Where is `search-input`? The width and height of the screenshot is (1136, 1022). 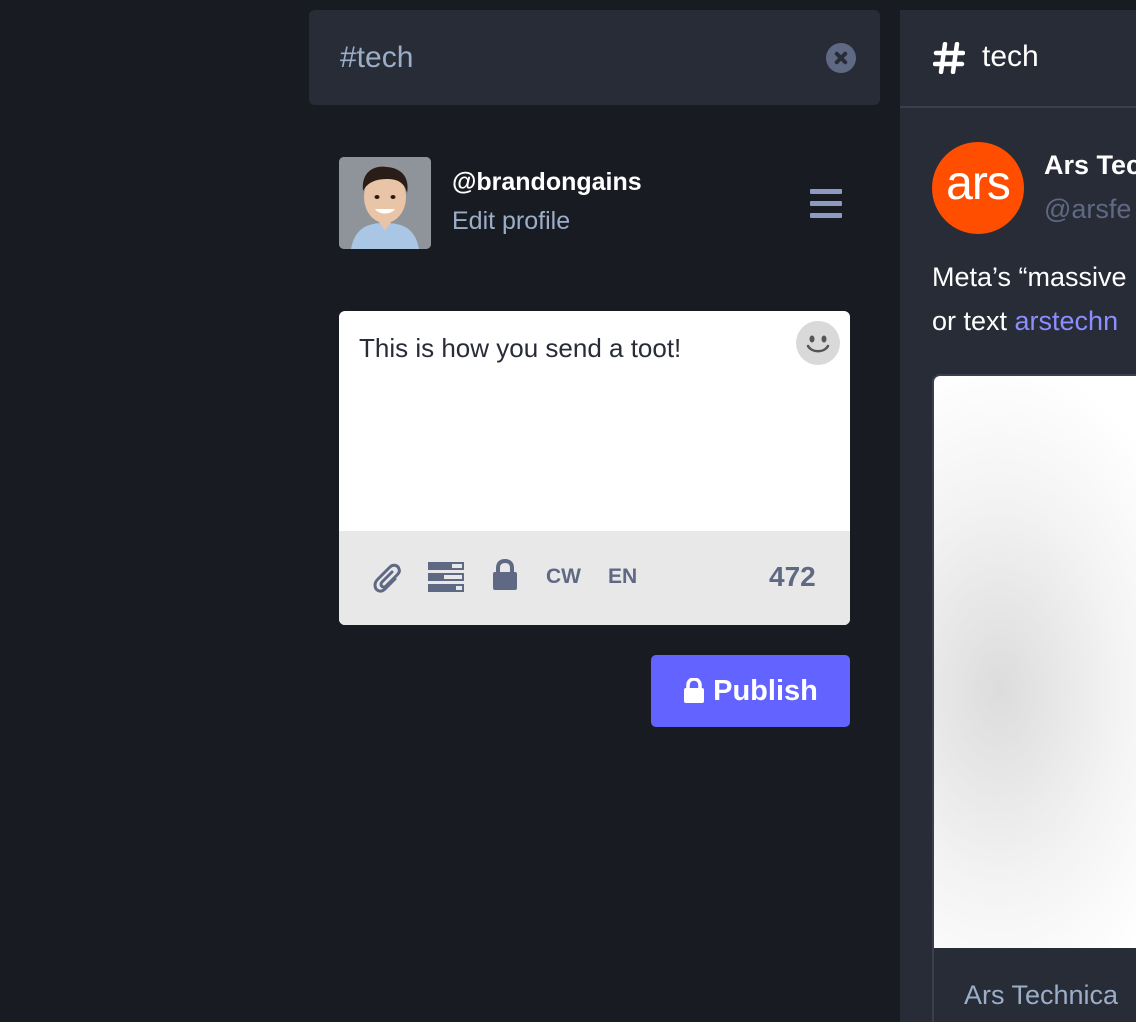 search-input is located at coordinates (575, 58).